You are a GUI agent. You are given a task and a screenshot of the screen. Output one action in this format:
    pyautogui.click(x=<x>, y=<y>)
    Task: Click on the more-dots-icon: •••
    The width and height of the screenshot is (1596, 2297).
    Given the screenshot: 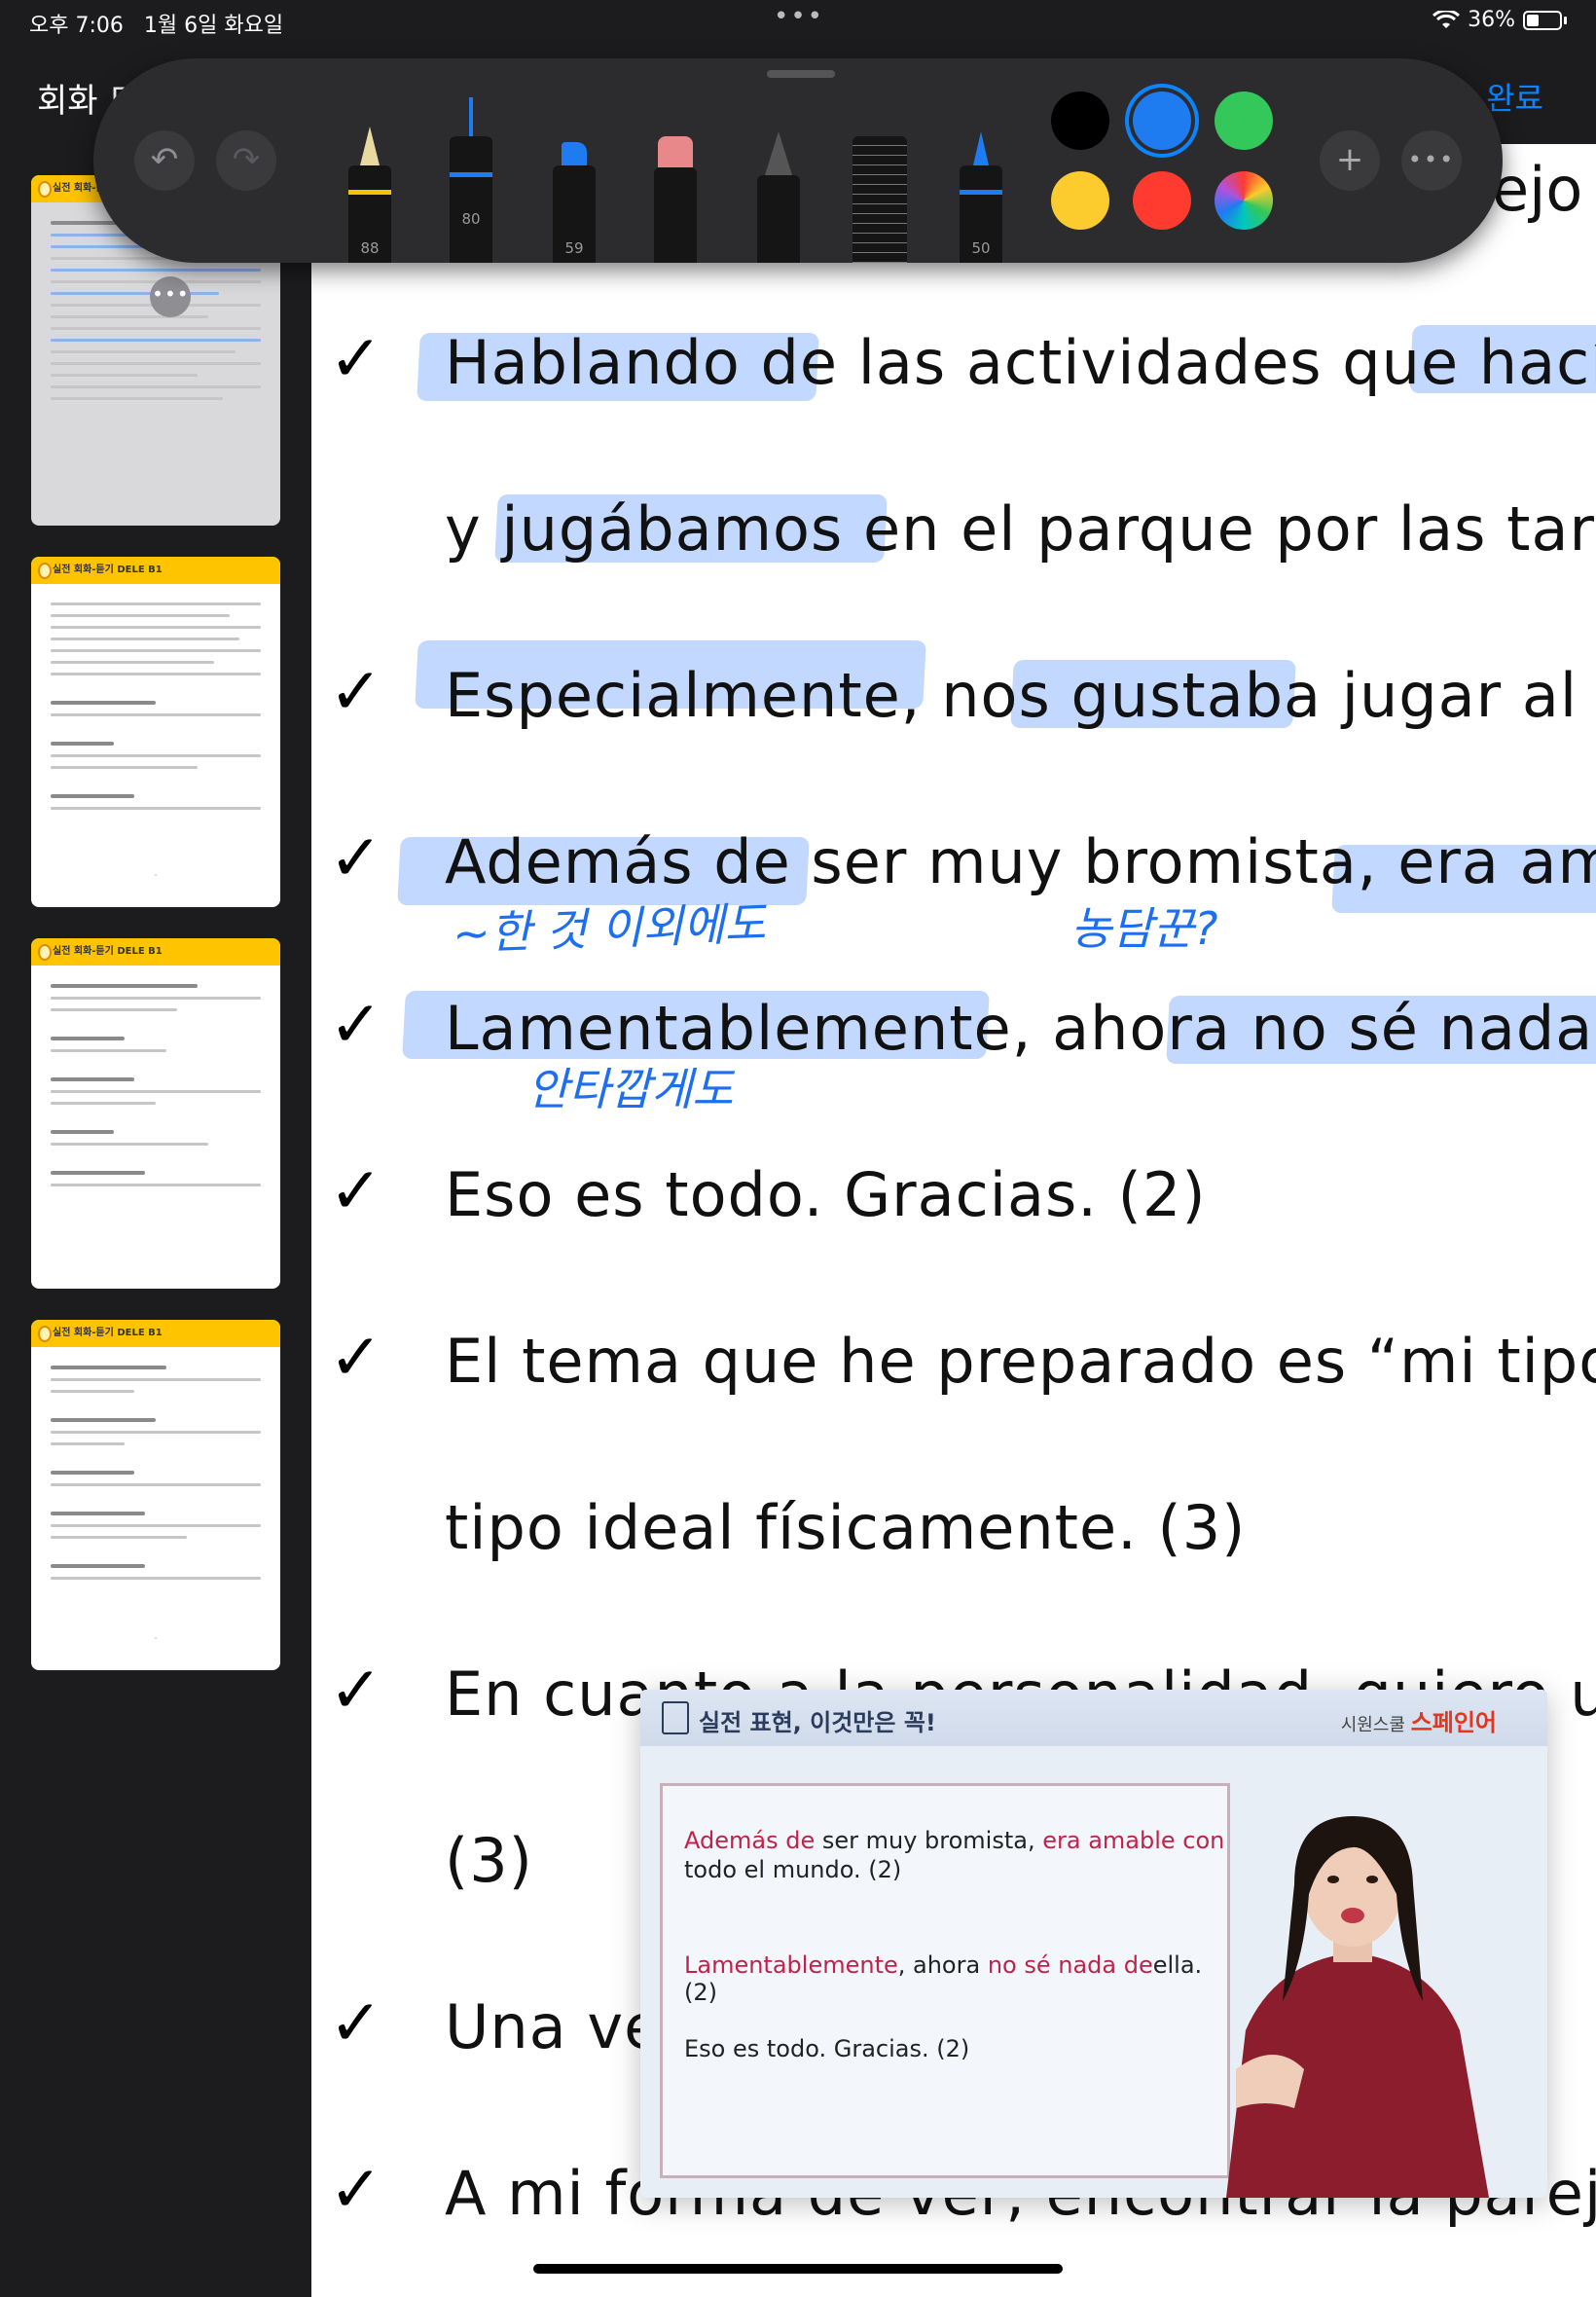 What is the action you would take?
    pyautogui.click(x=799, y=16)
    